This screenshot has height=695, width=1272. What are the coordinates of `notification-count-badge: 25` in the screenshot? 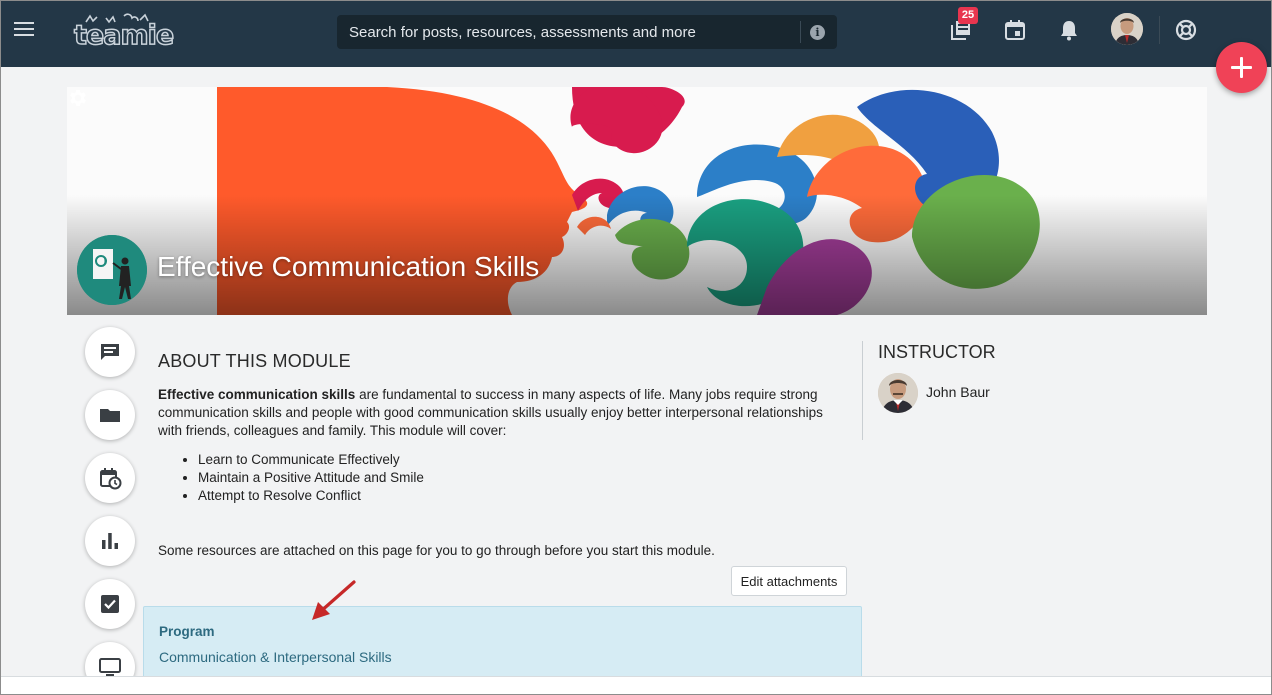 It's located at (968, 15).